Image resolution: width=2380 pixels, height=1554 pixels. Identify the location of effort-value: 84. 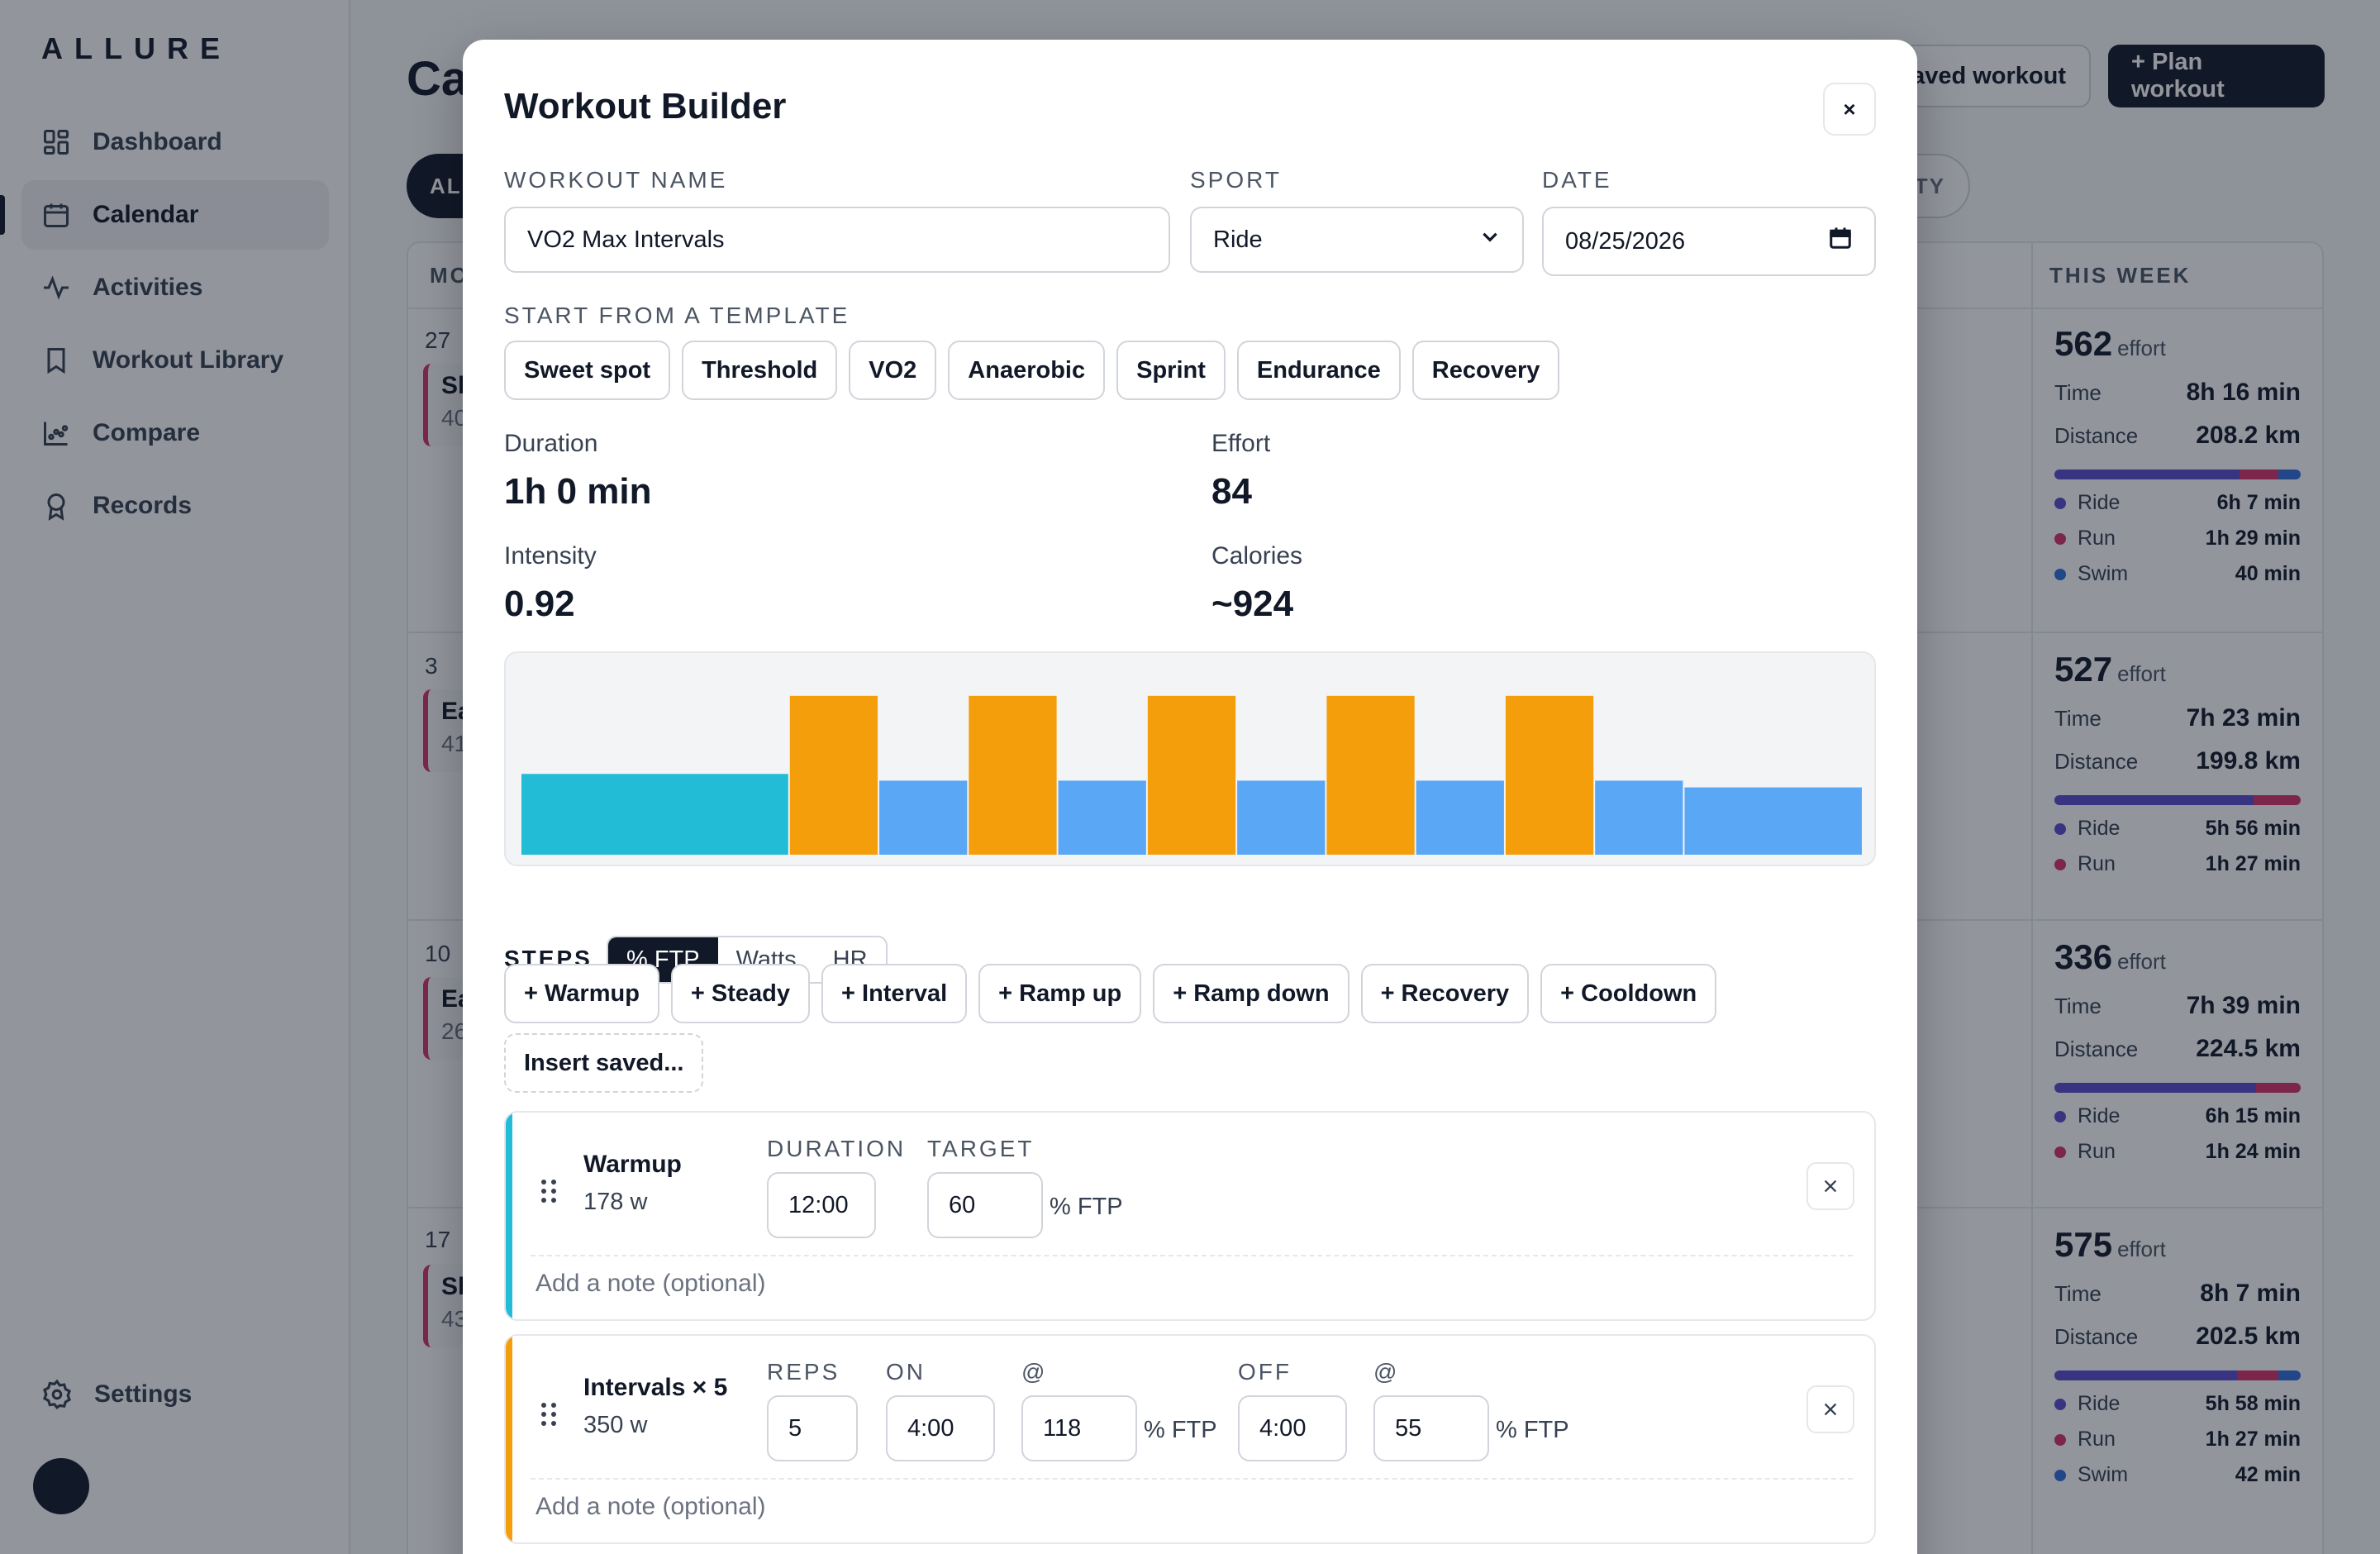
(1231, 491).